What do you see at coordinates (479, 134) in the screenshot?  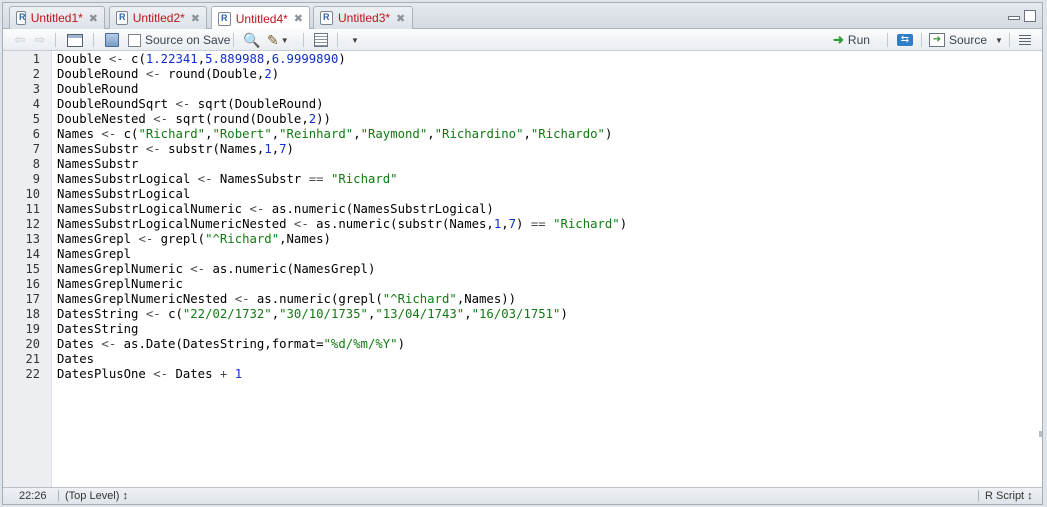 I see `string-token: "Richardino"` at bounding box center [479, 134].